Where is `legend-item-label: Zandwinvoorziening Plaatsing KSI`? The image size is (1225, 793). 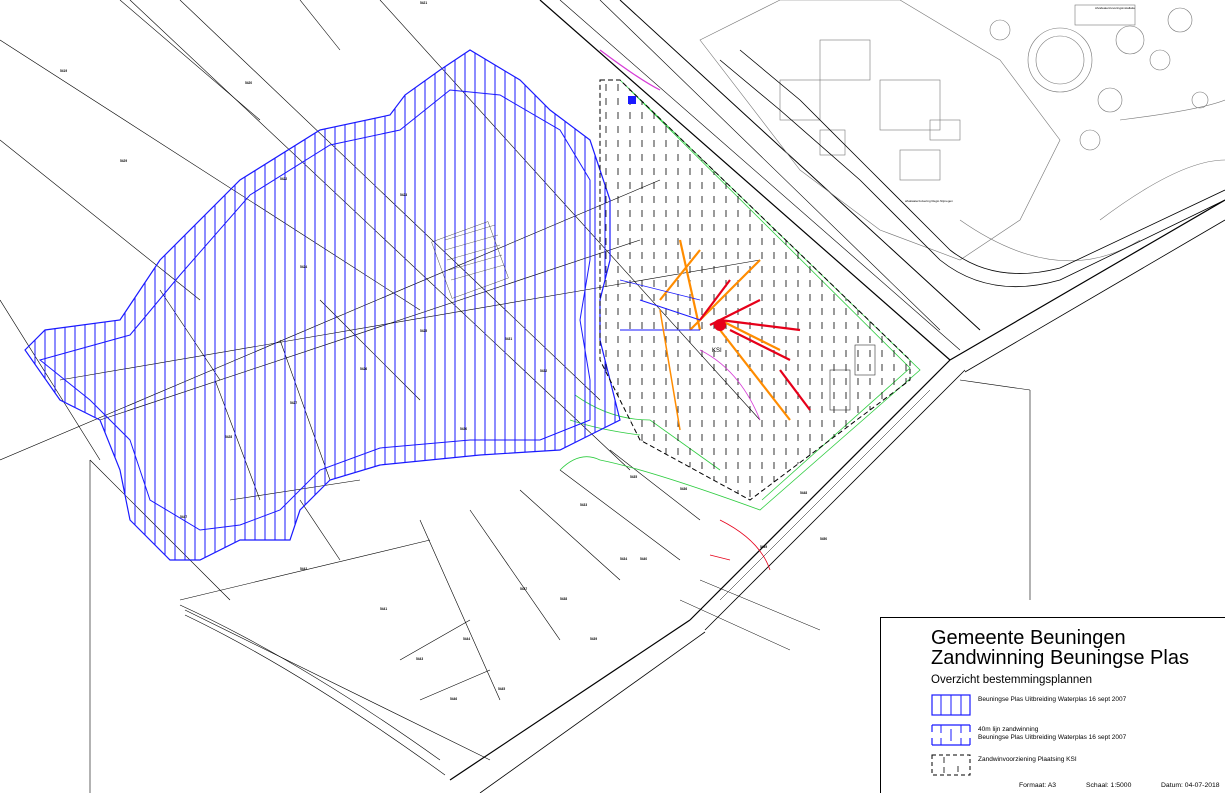
legend-item-label: Zandwinvoorziening Plaatsing KSI is located at coordinates (1027, 759).